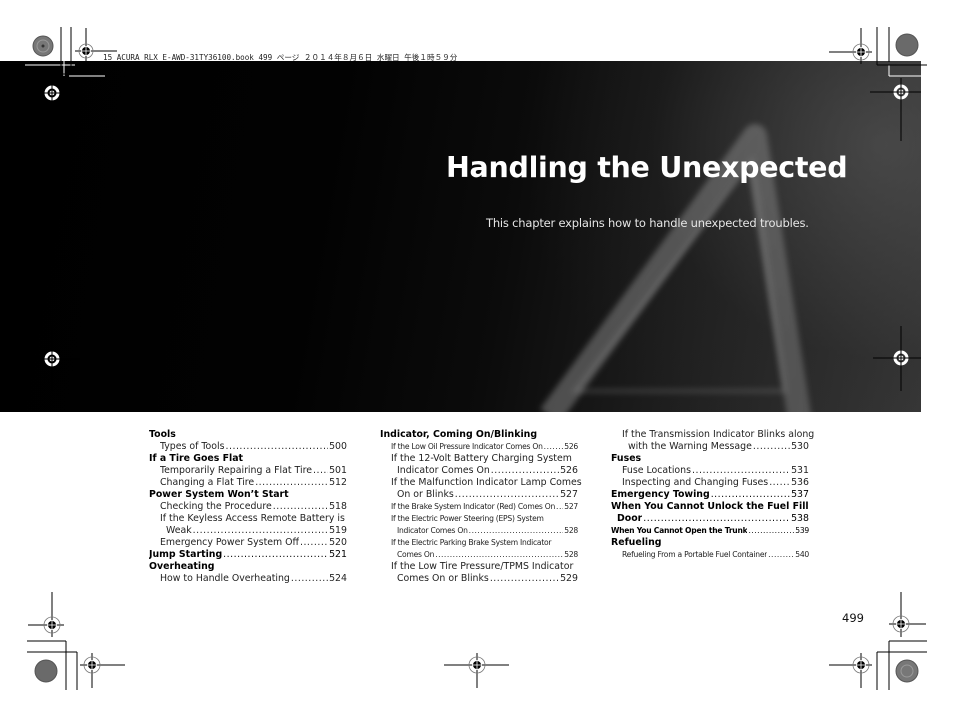 The width and height of the screenshot is (954, 718). I want to click on toc-entry-label-continued: with the Warning Message, so click(690, 446).